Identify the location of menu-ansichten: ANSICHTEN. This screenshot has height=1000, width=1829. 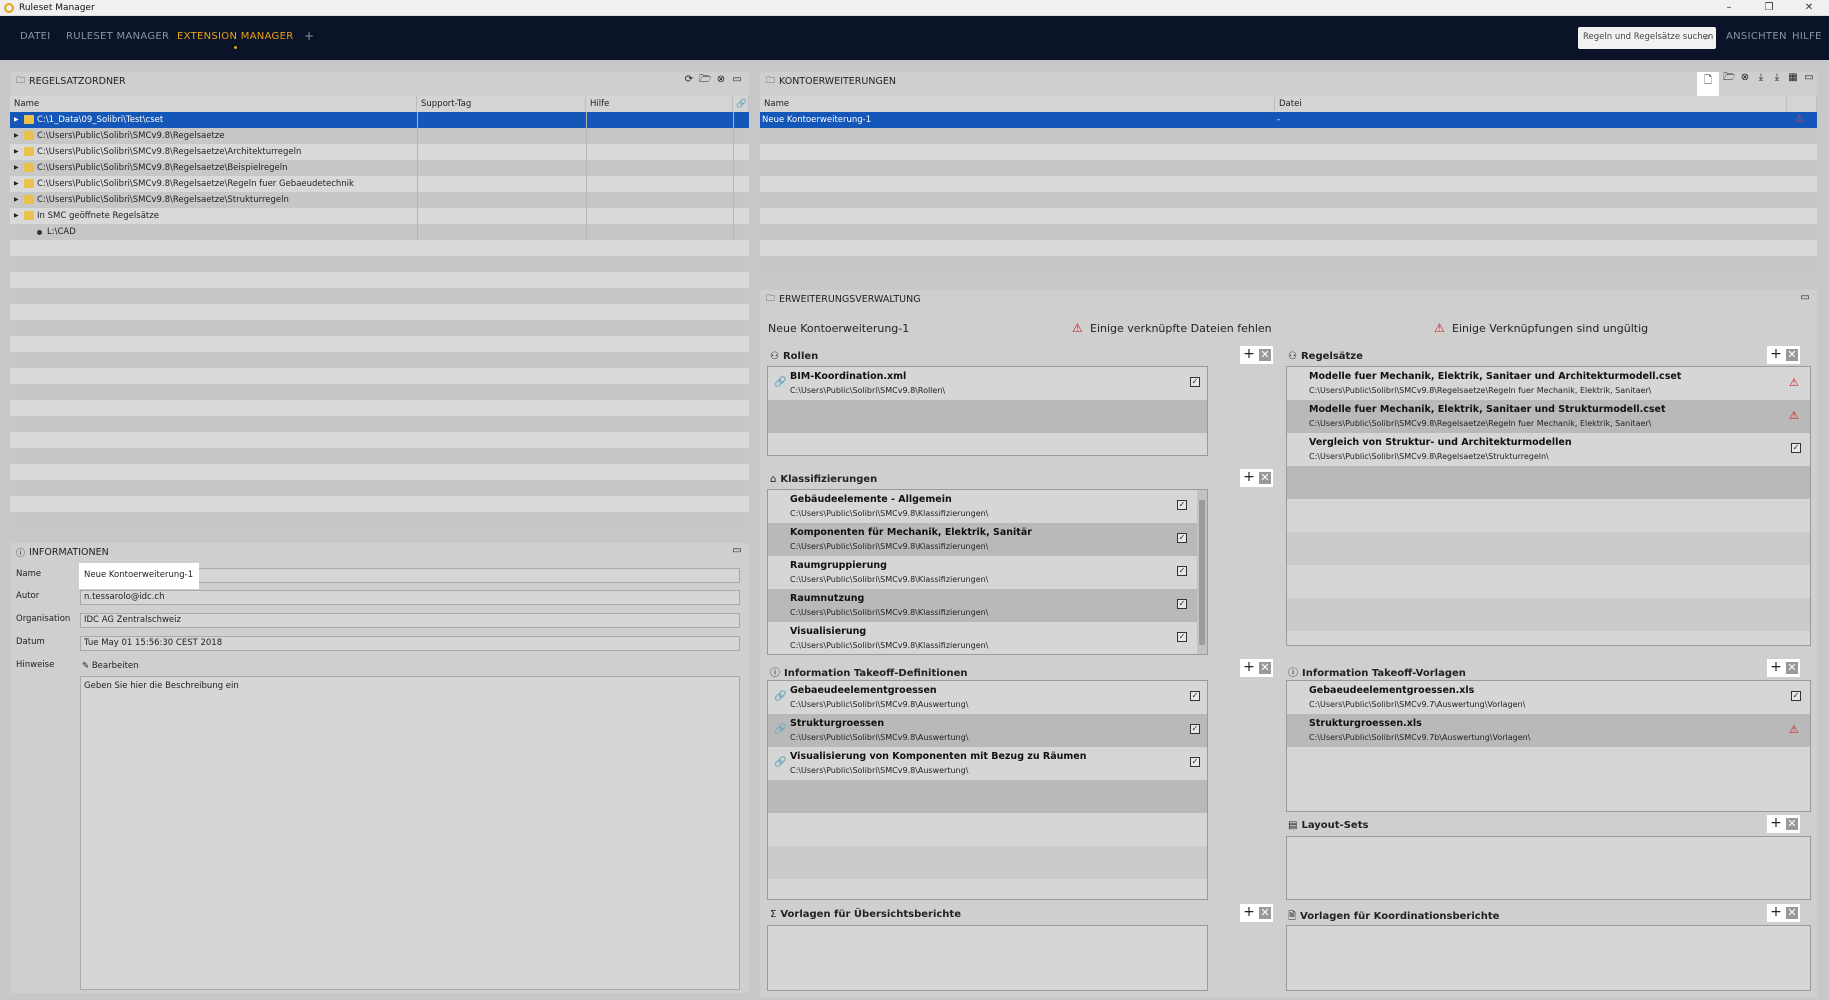
(1756, 36).